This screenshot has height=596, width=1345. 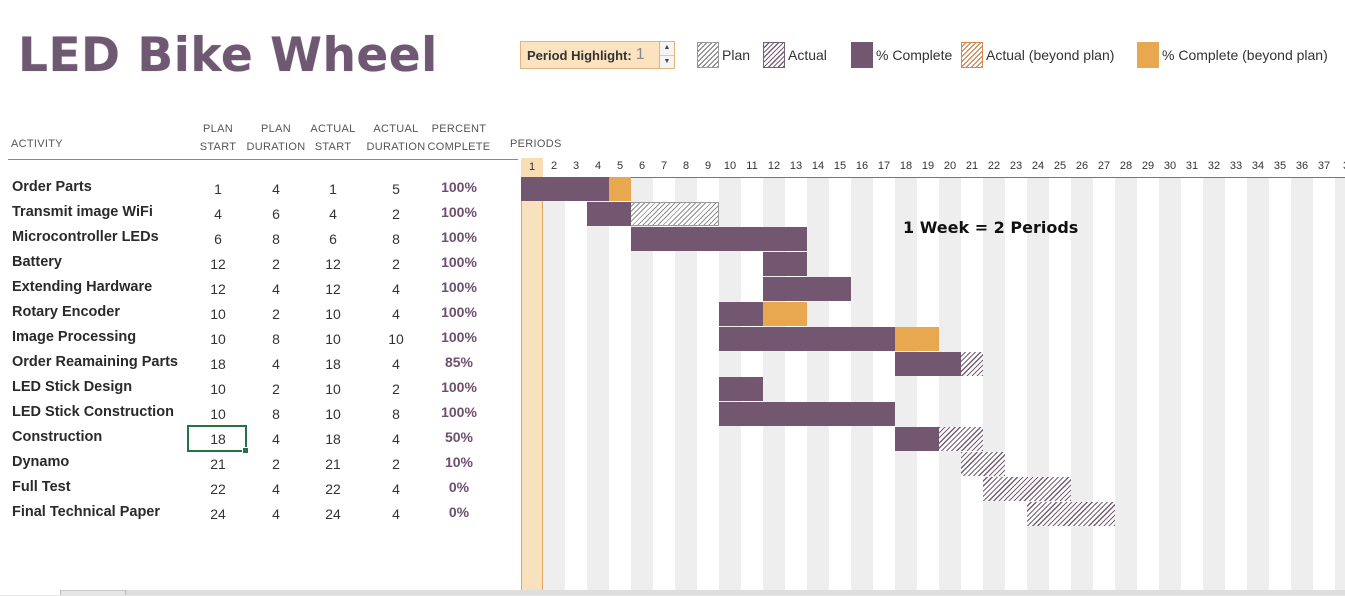 I want to click on activity-name-cell: Battery, so click(x=37, y=262).